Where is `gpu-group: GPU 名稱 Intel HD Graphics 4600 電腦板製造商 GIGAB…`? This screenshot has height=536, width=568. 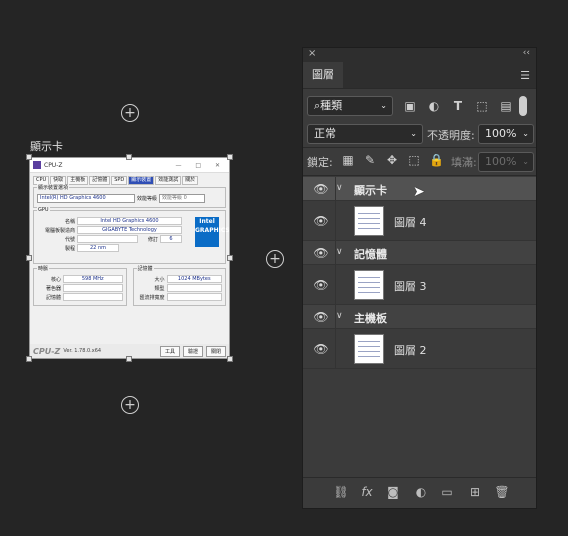
gpu-group: GPU 名稱 Intel HD Graphics 4600 電腦板製造商 GIGAB… is located at coordinates (131, 235).